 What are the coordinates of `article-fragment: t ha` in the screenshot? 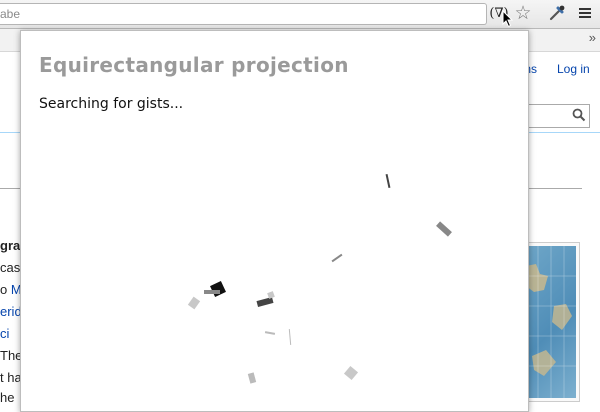 It's located at (11, 377).